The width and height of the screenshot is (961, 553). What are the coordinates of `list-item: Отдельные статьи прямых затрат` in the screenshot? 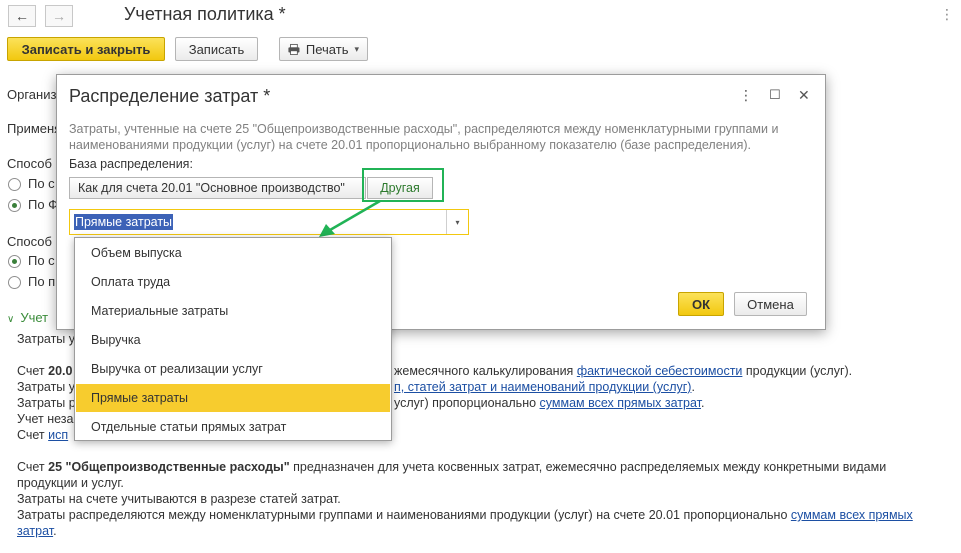 It's located at (233, 427).